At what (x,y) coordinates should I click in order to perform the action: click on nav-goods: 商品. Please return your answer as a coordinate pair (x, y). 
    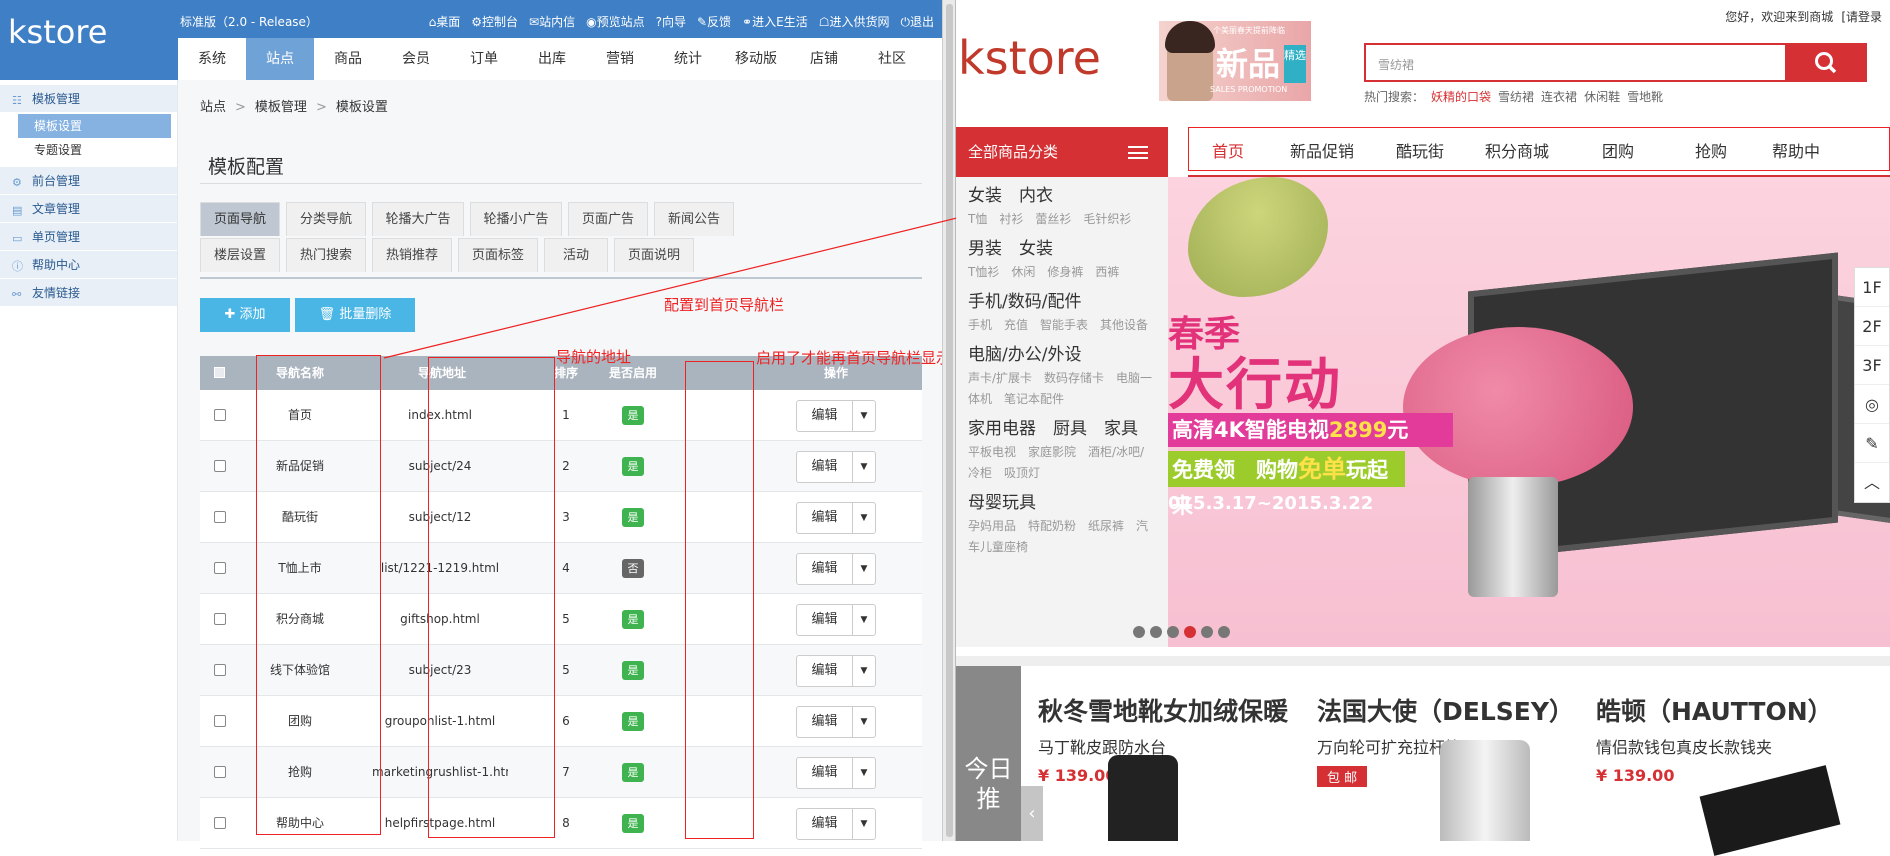
    Looking at the image, I should click on (348, 59).